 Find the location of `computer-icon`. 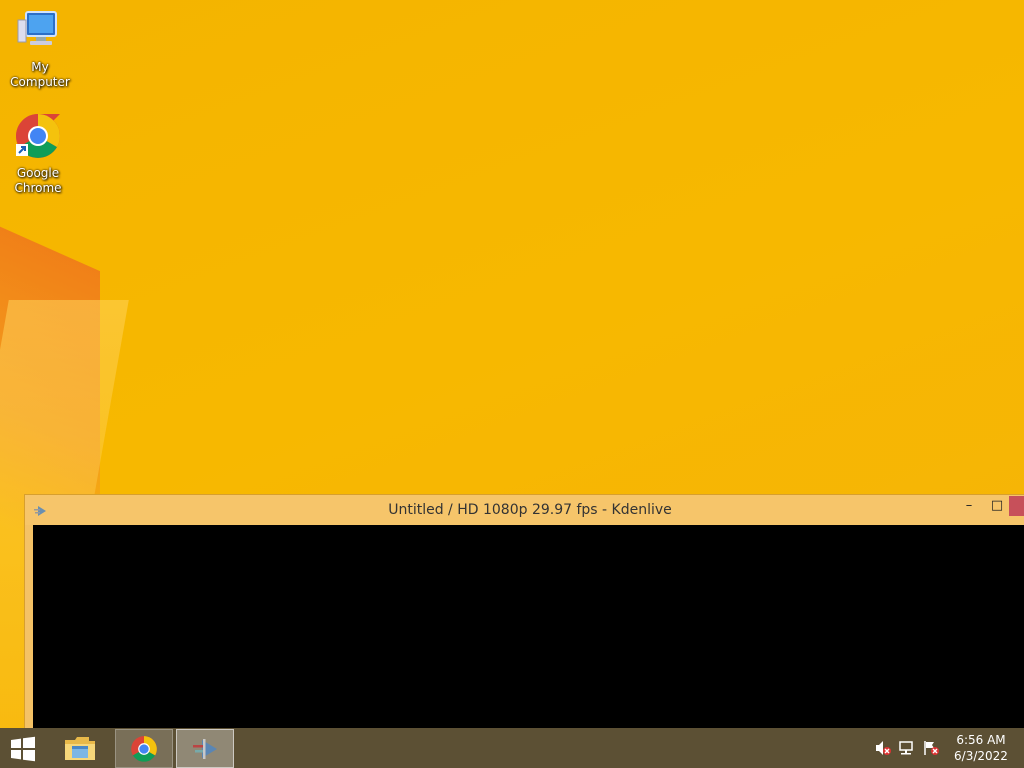

computer-icon is located at coordinates (40, 34).